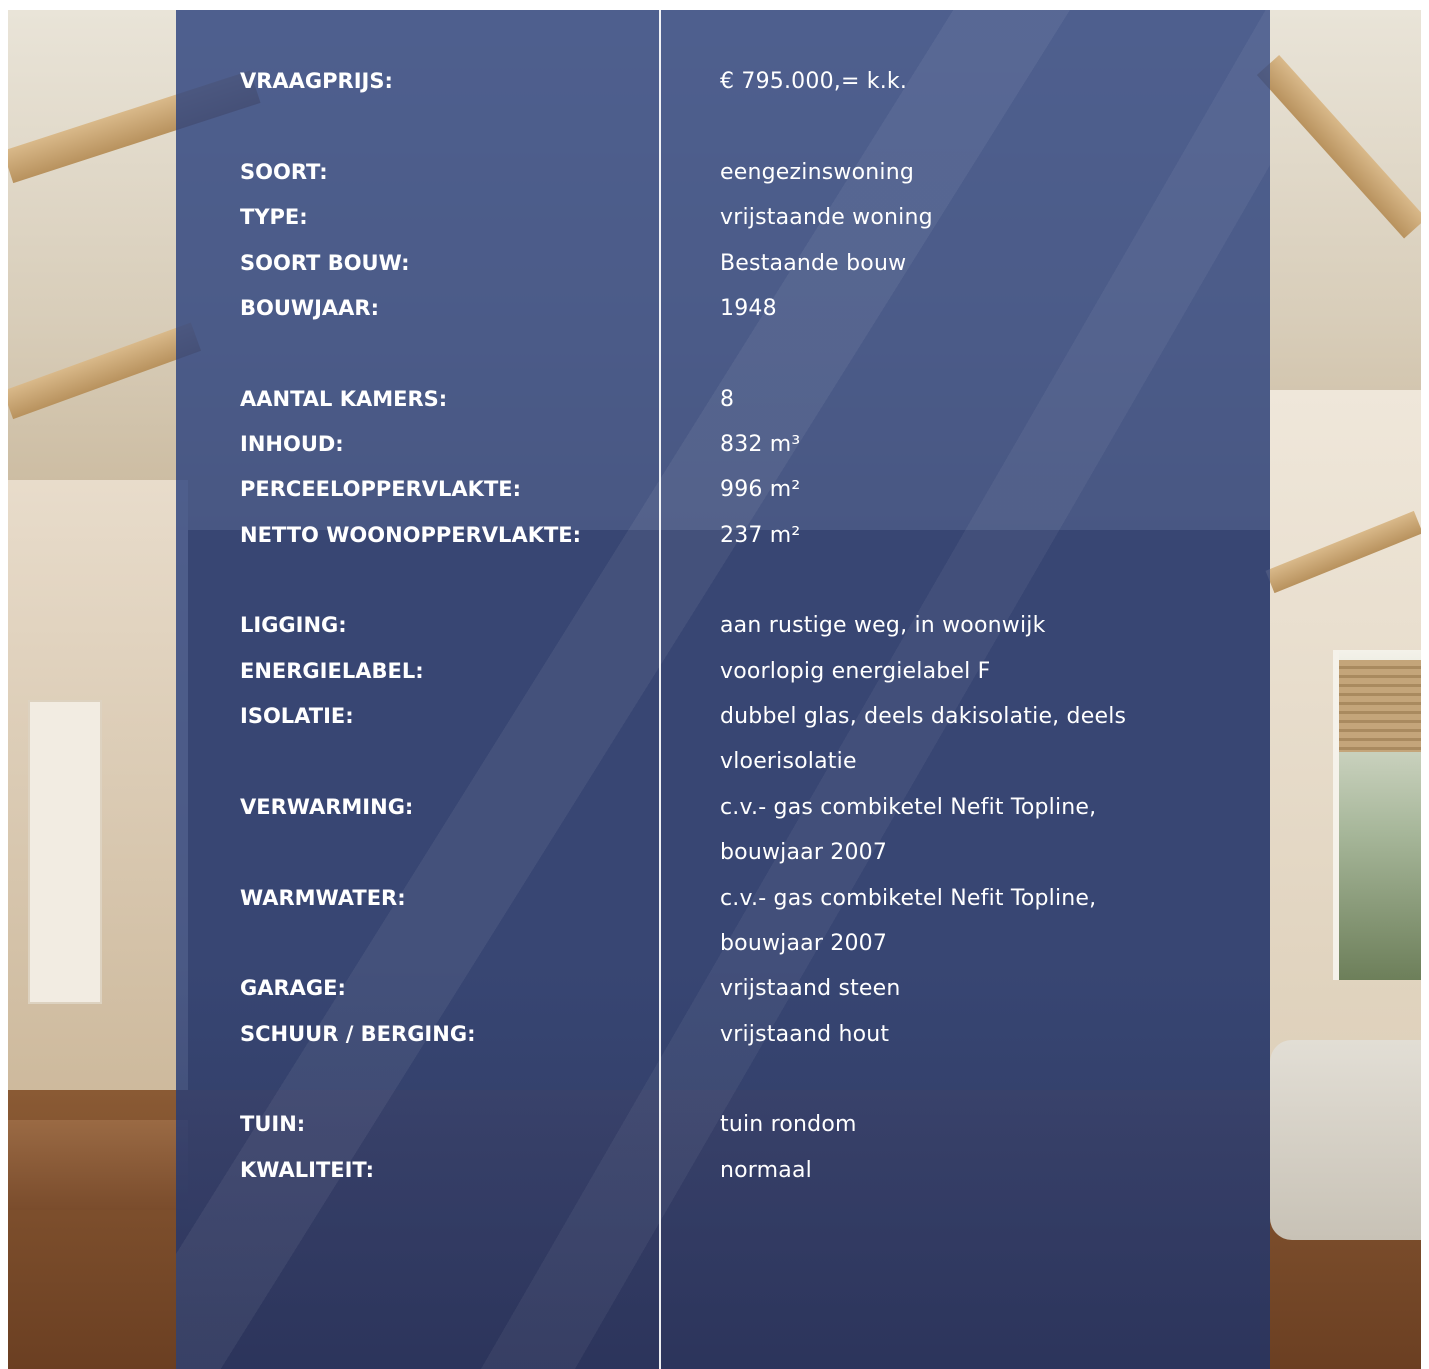 This screenshot has height=1369, width=1429. What do you see at coordinates (714, 172) in the screenshot?
I see `spec-row-soort: SOORT: eengezinswoning` at bounding box center [714, 172].